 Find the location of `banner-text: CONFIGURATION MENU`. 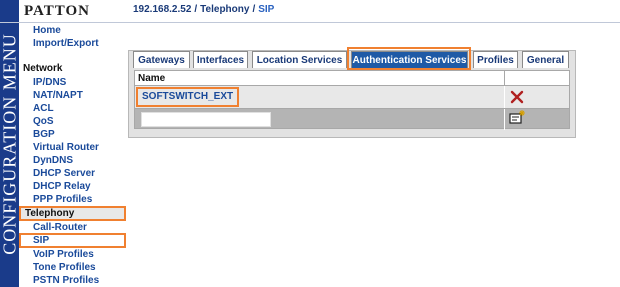

banner-text: CONFIGURATION MENU is located at coordinates (9, 143).